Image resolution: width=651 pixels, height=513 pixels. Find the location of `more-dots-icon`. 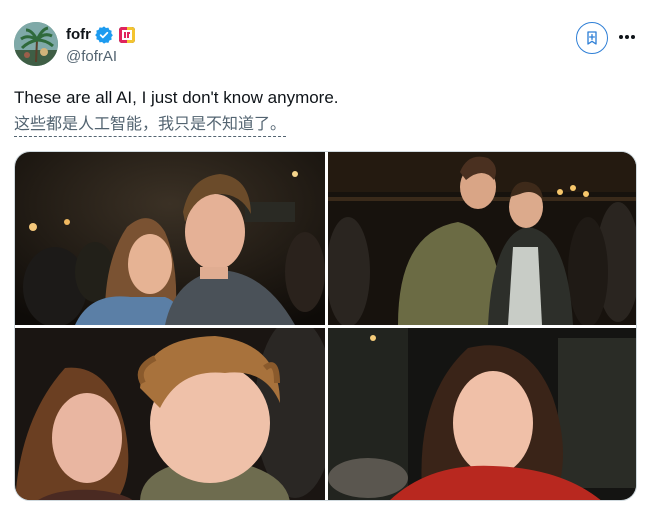

more-dots-icon is located at coordinates (627, 37).